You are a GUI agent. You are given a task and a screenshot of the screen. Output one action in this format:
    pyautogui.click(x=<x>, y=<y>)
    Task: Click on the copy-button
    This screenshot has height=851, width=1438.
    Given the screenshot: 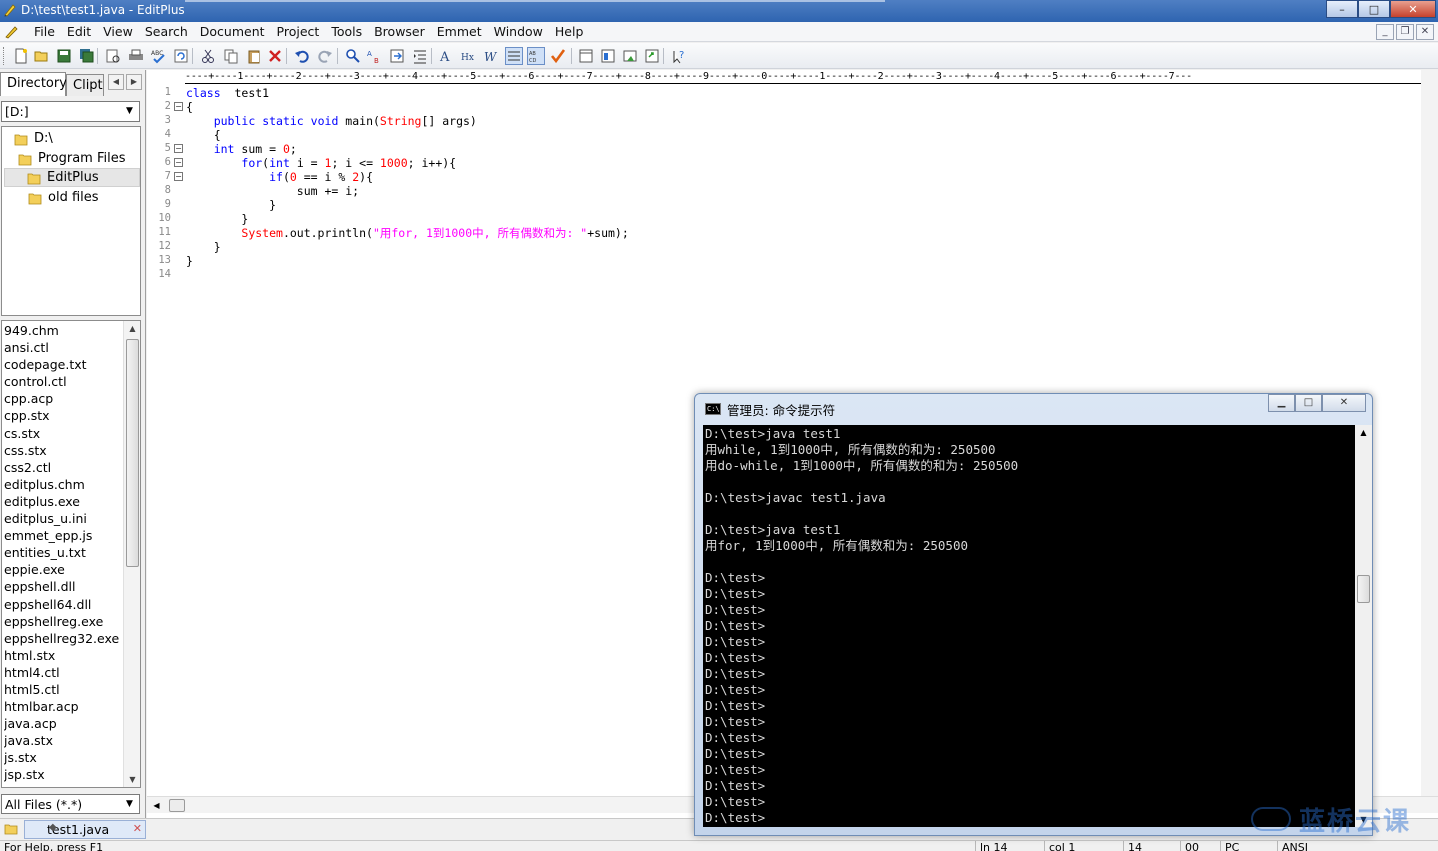 What is the action you would take?
    pyautogui.click(x=231, y=56)
    